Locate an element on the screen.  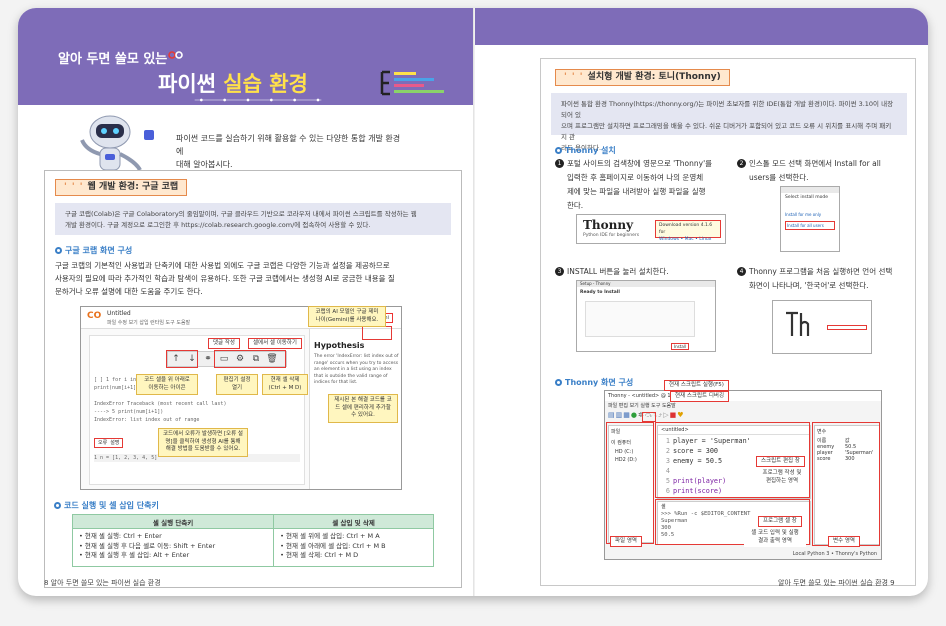
subheading: 구글 코랩 화면 구성 is located at coordinates (93, 250).